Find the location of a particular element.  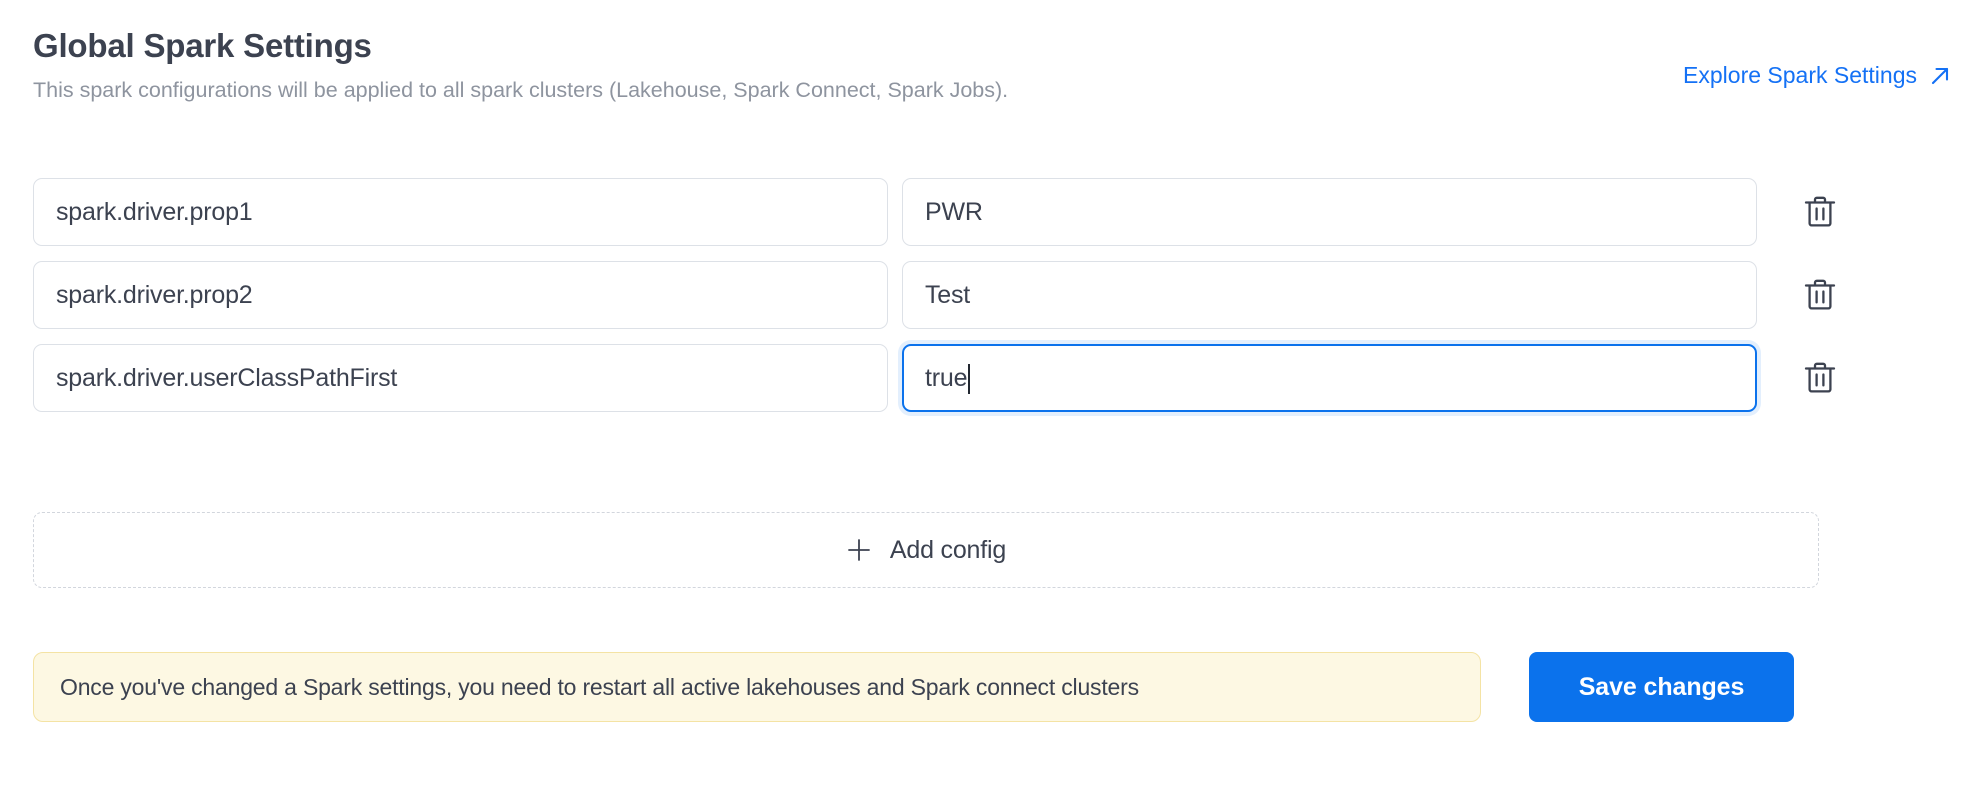

config-key-input: spark.driver.userClassPathFirst is located at coordinates (460, 378).